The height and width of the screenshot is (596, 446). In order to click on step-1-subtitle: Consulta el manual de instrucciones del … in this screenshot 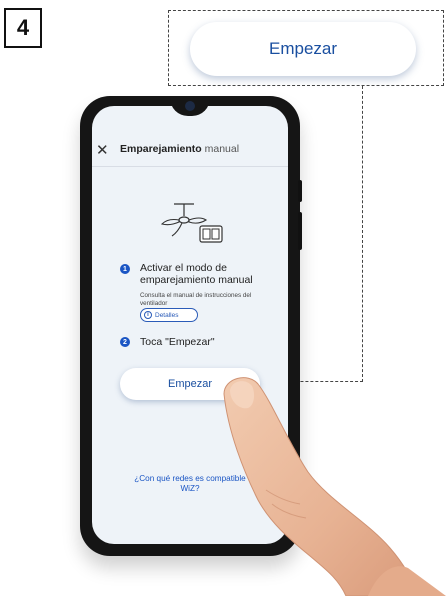, I will do `click(196, 299)`.